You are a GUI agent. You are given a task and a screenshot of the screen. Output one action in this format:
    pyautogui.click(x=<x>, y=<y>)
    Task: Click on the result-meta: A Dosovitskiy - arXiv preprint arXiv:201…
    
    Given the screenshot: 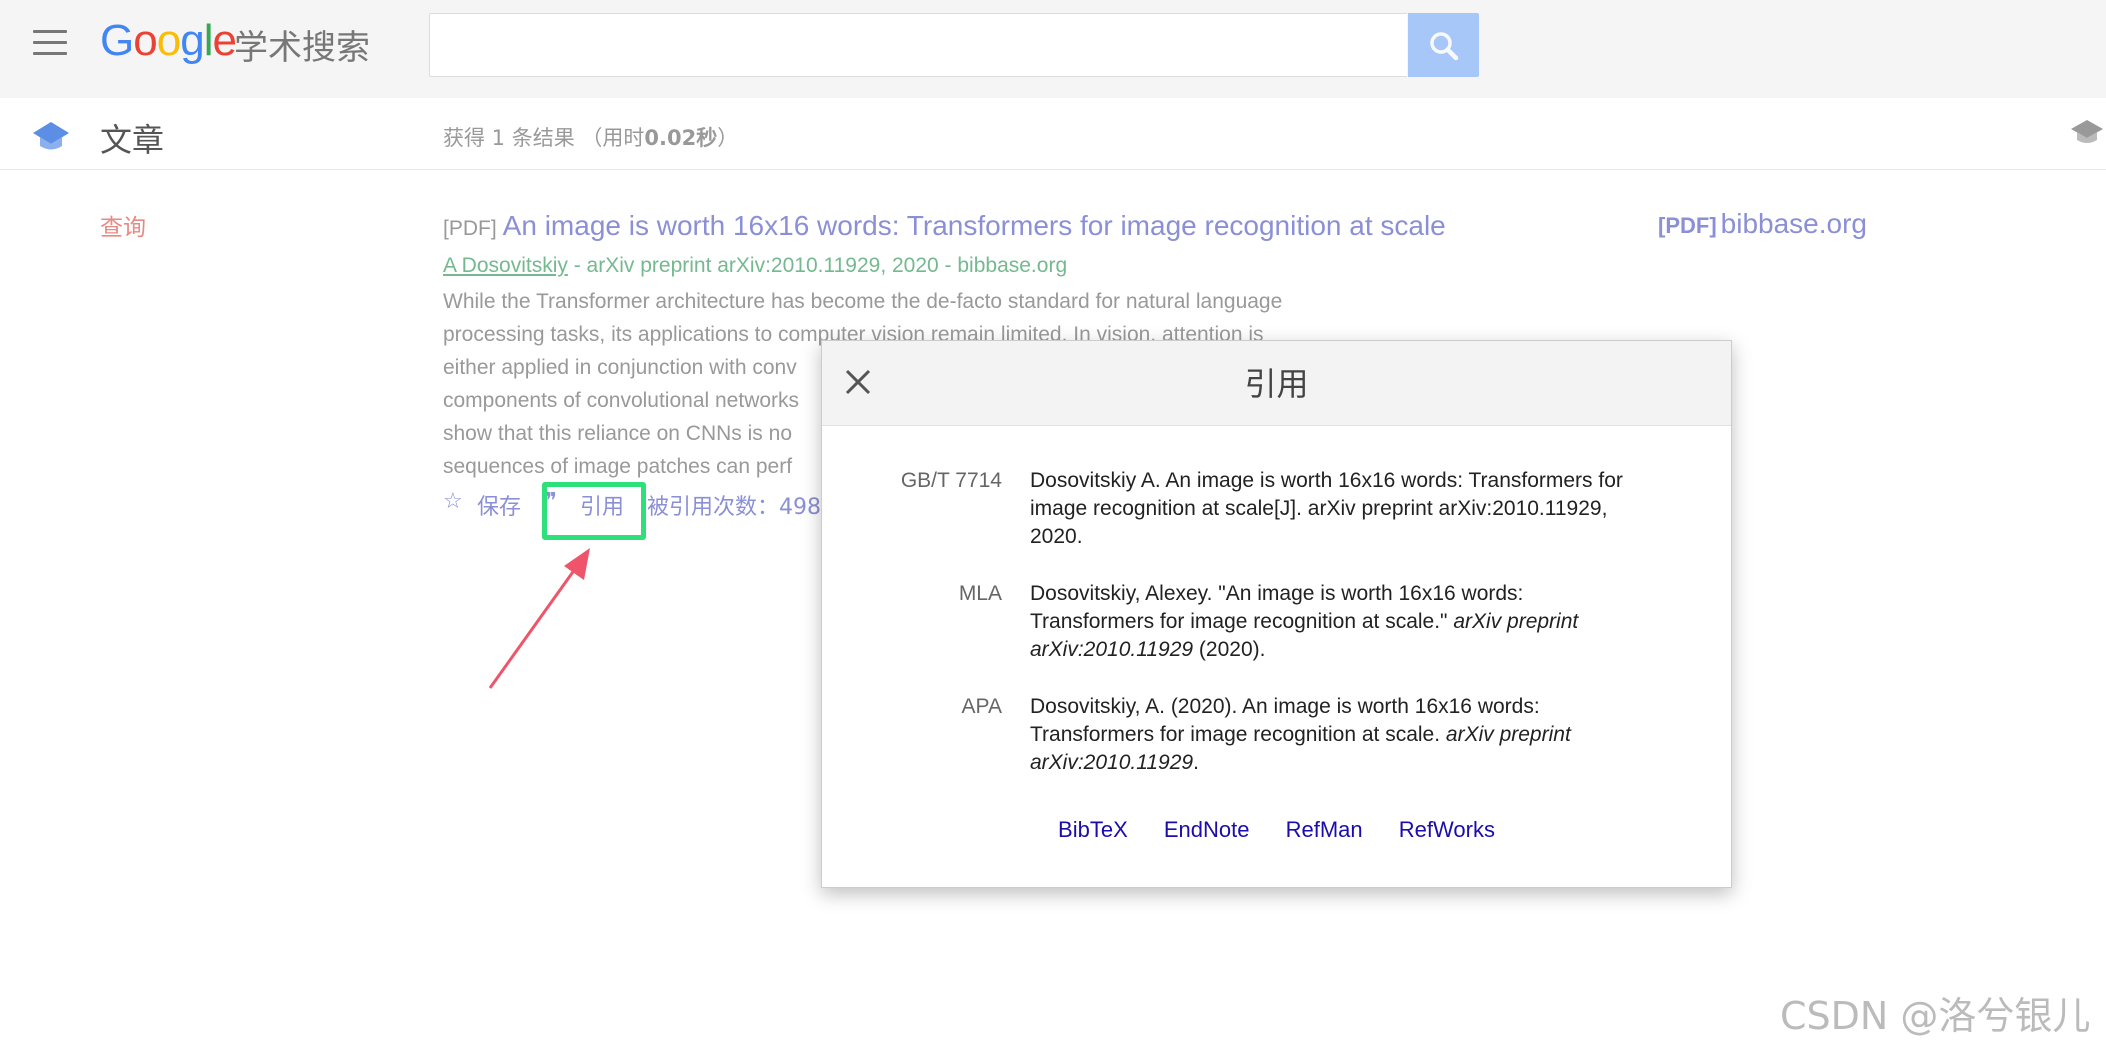 What is the action you would take?
    pyautogui.click(x=755, y=265)
    